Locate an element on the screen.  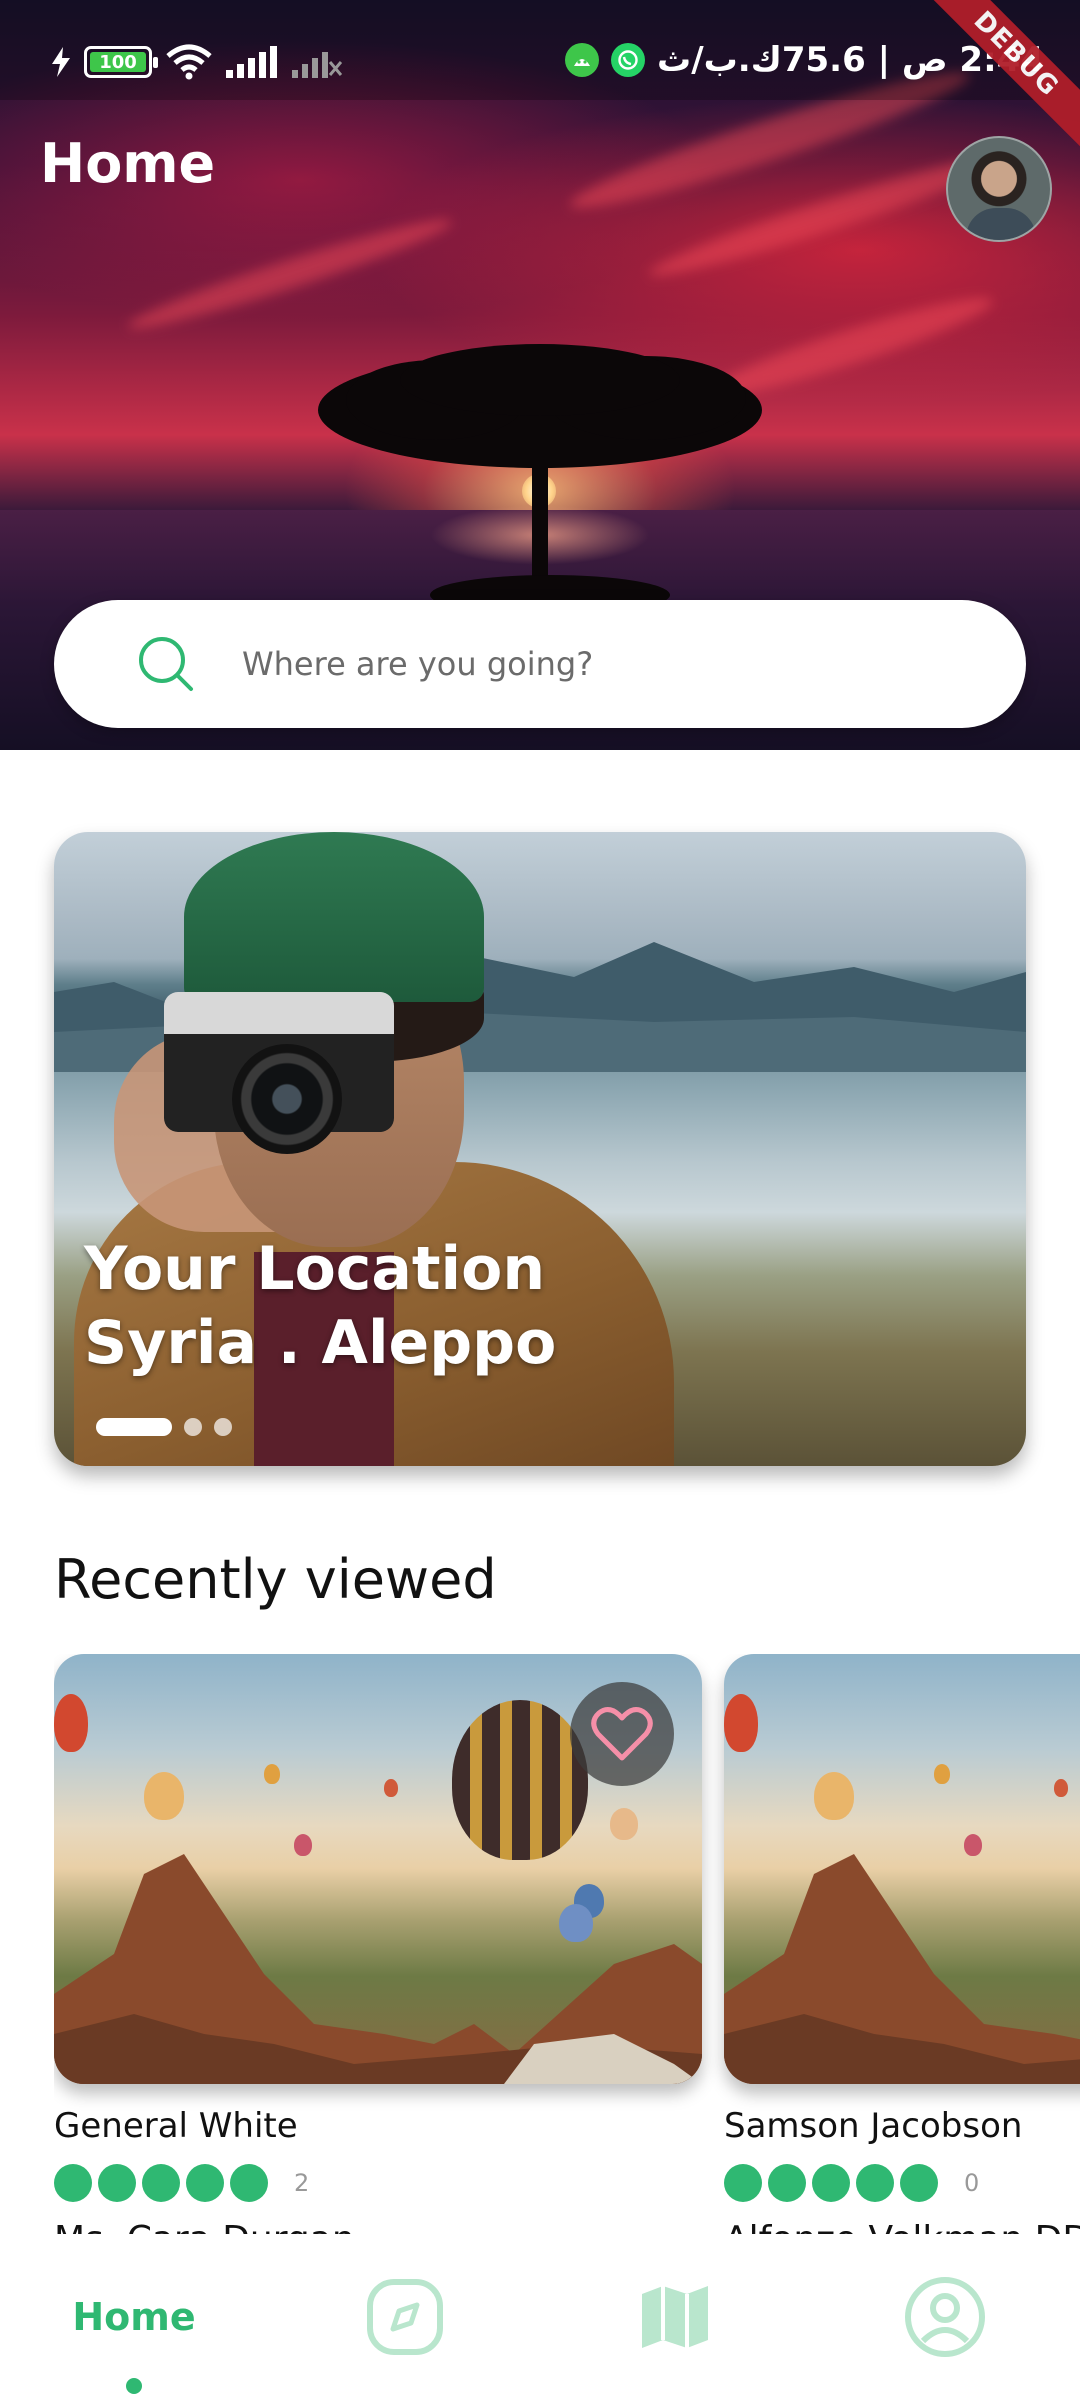
nav-item-map is located at coordinates (675, 2317).